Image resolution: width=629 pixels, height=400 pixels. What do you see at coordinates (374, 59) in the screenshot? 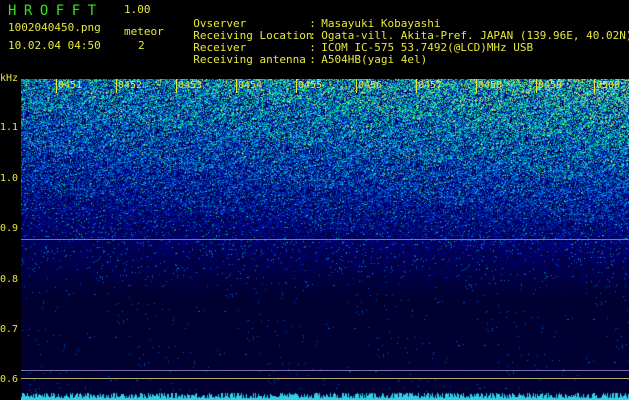
I see `antenna-value: A504HB(yagi 4el)` at bounding box center [374, 59].